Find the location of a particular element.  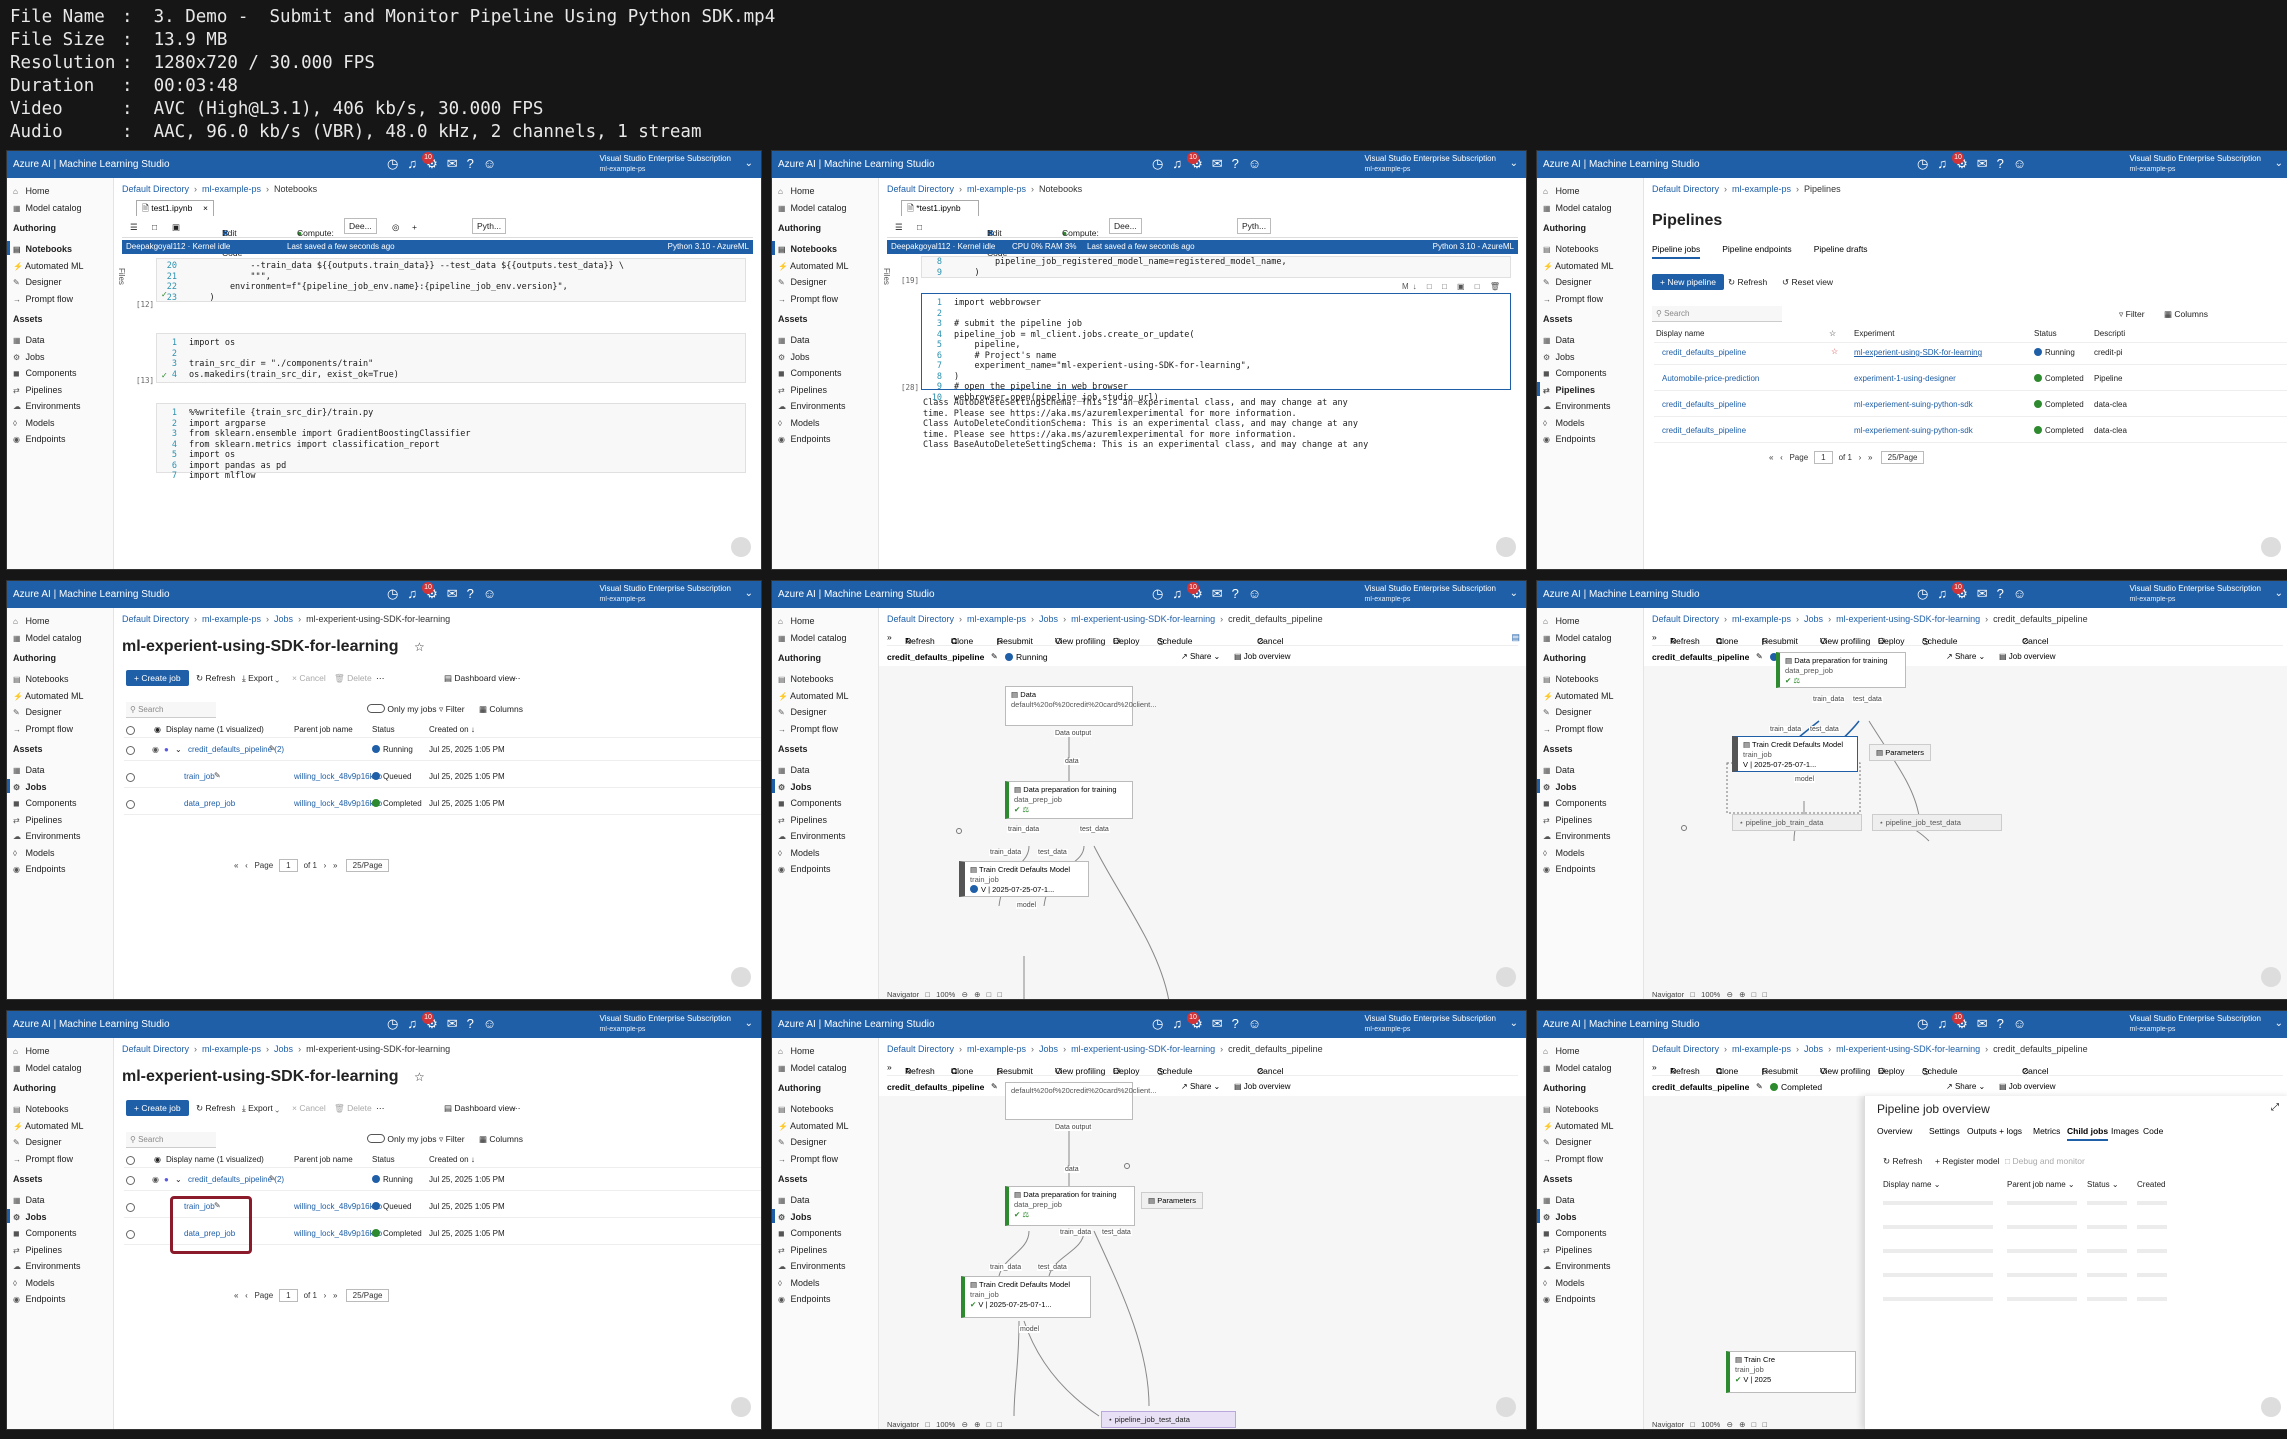

create-job-button: + Create job is located at coordinates (157, 678).